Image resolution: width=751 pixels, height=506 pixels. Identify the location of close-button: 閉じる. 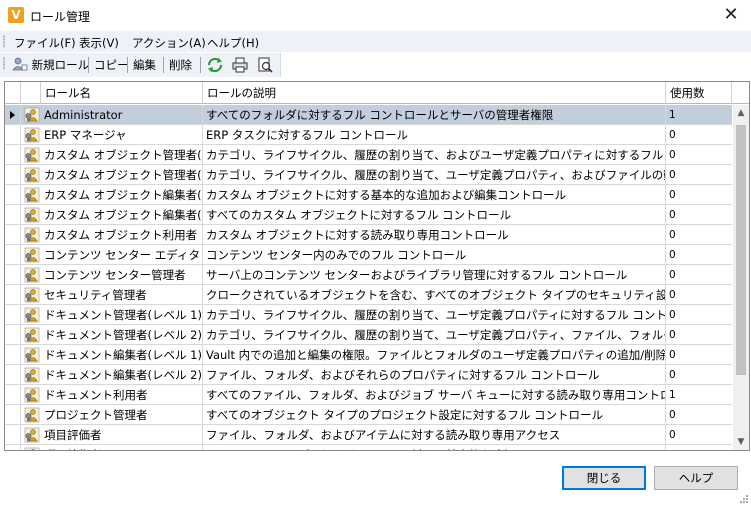
(604, 478).